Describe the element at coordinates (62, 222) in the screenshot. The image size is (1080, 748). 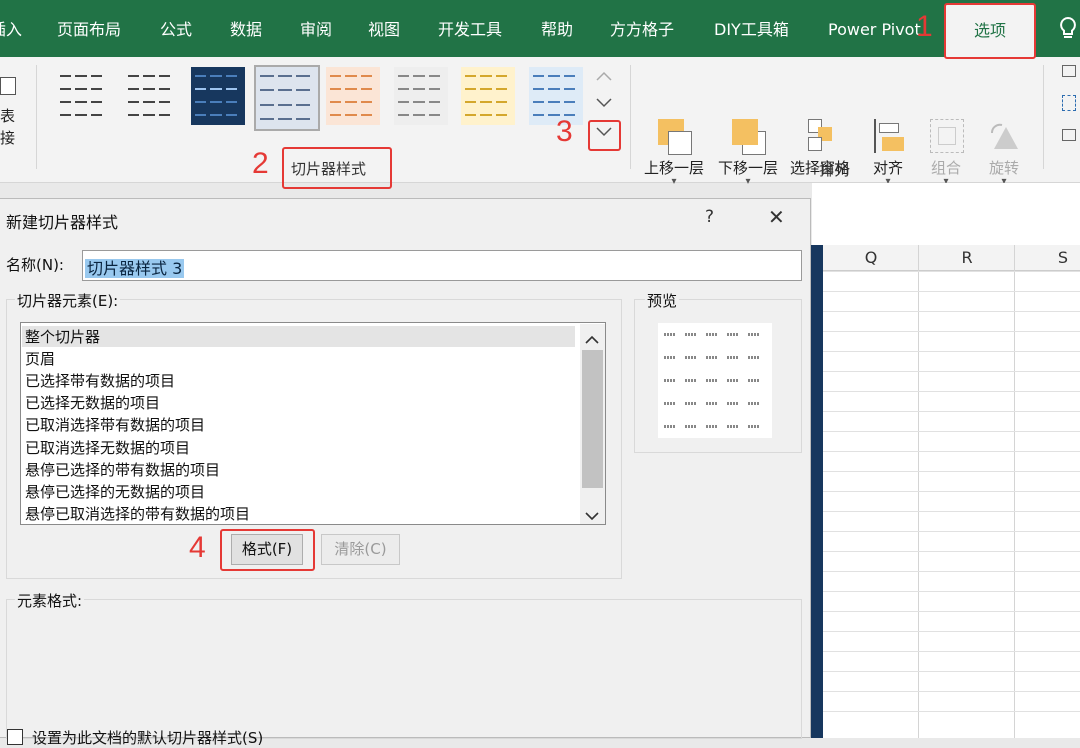
I see `dialog-title: 新建切片器样式` at that location.